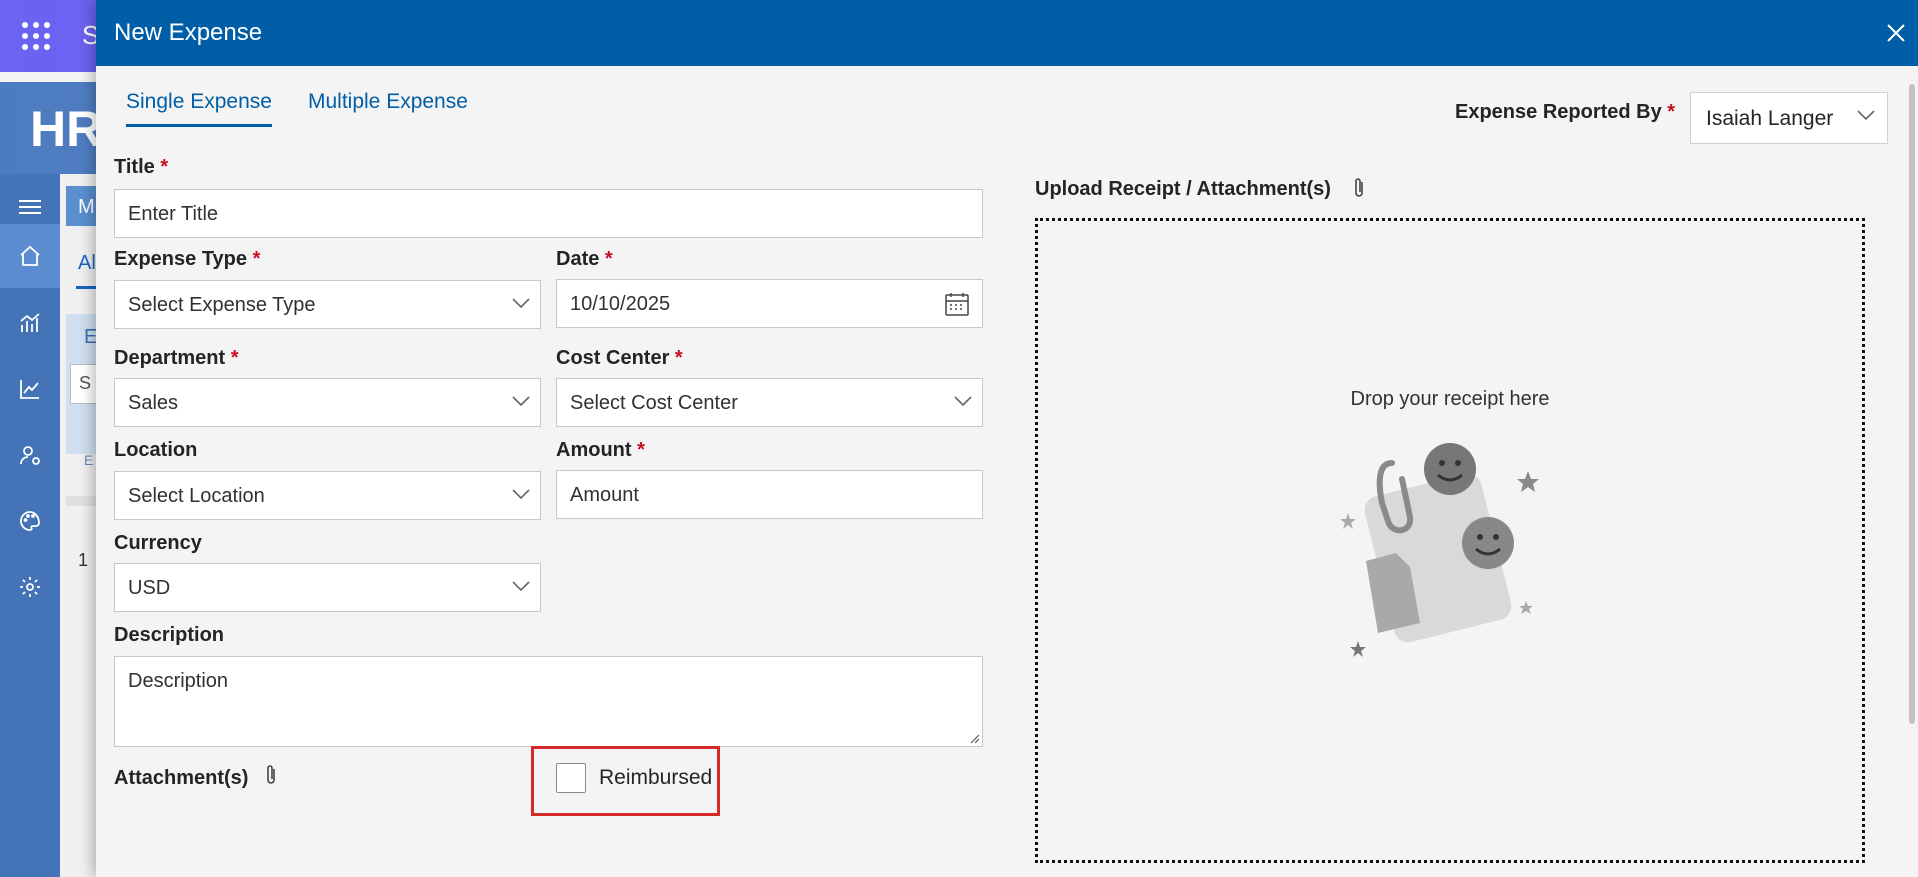 The height and width of the screenshot is (877, 1918). I want to click on close-button, so click(1896, 33).